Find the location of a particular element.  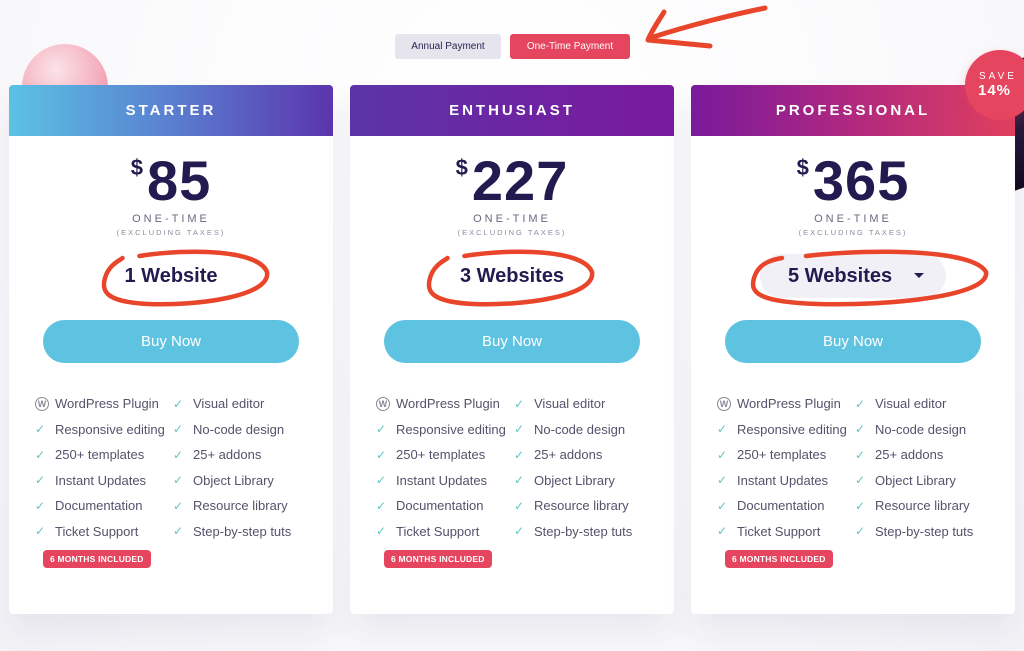

feature-item: ✓ 25+ addons is located at coordinates (248, 454).